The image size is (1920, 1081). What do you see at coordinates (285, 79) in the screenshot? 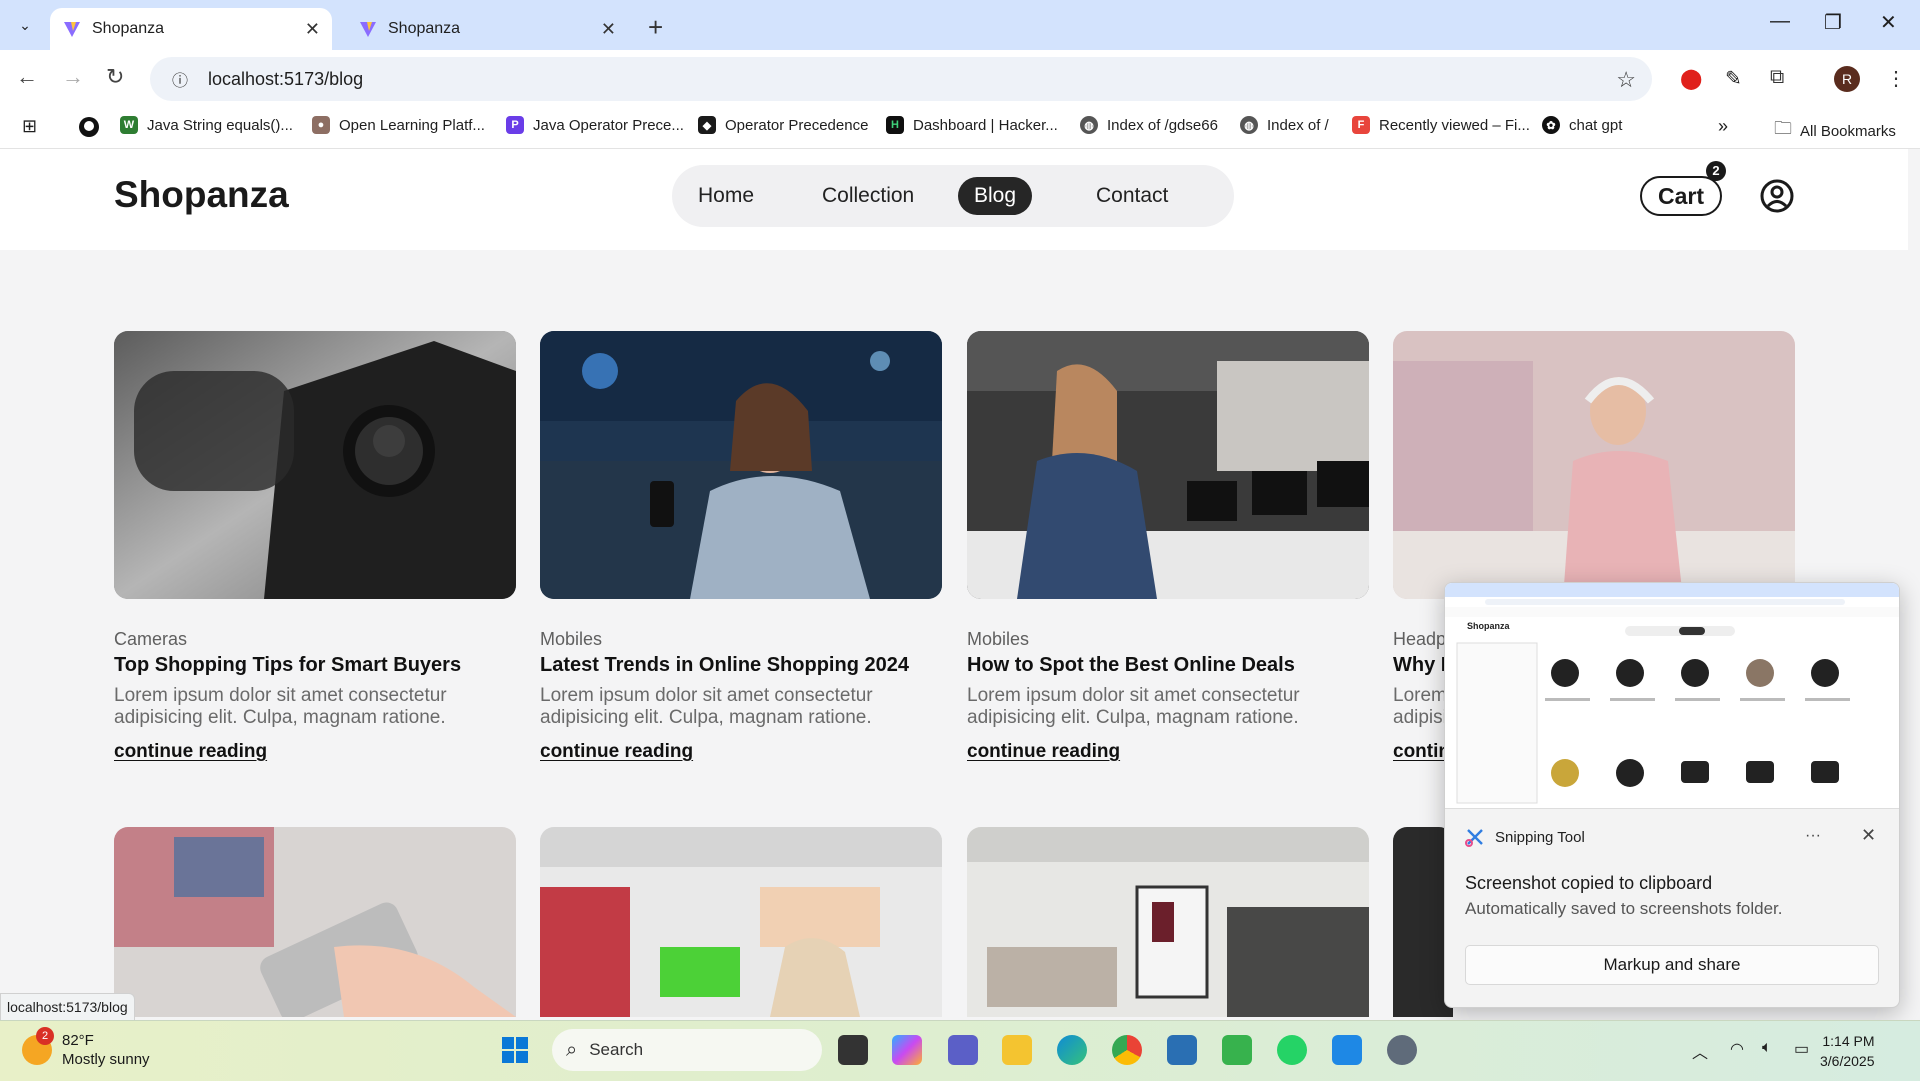
I see `address-url: localhost:5173/blog` at bounding box center [285, 79].